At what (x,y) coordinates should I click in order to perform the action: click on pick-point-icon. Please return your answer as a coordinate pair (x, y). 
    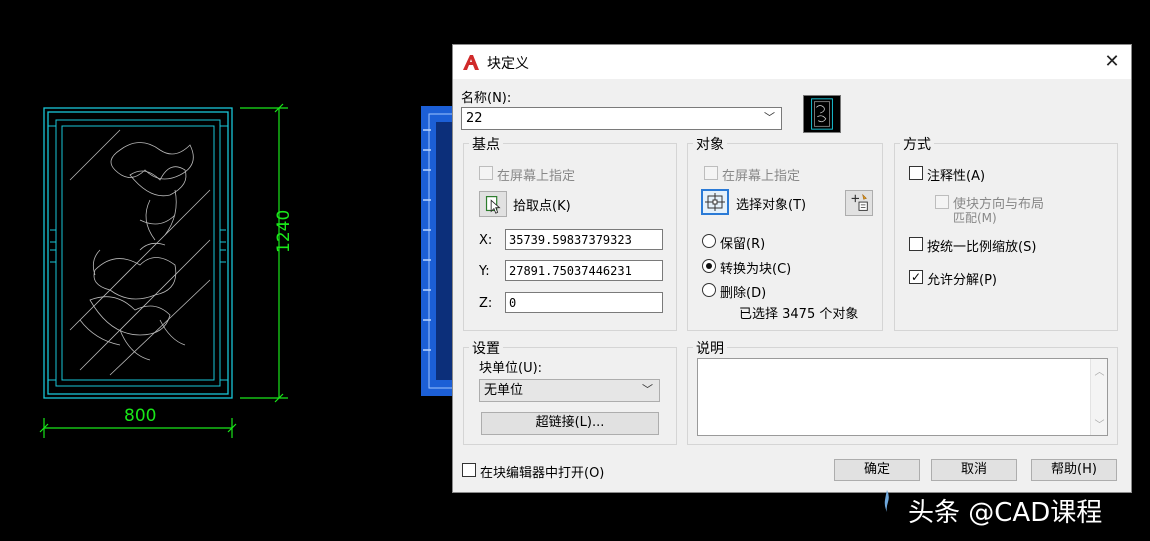
    Looking at the image, I should click on (493, 205).